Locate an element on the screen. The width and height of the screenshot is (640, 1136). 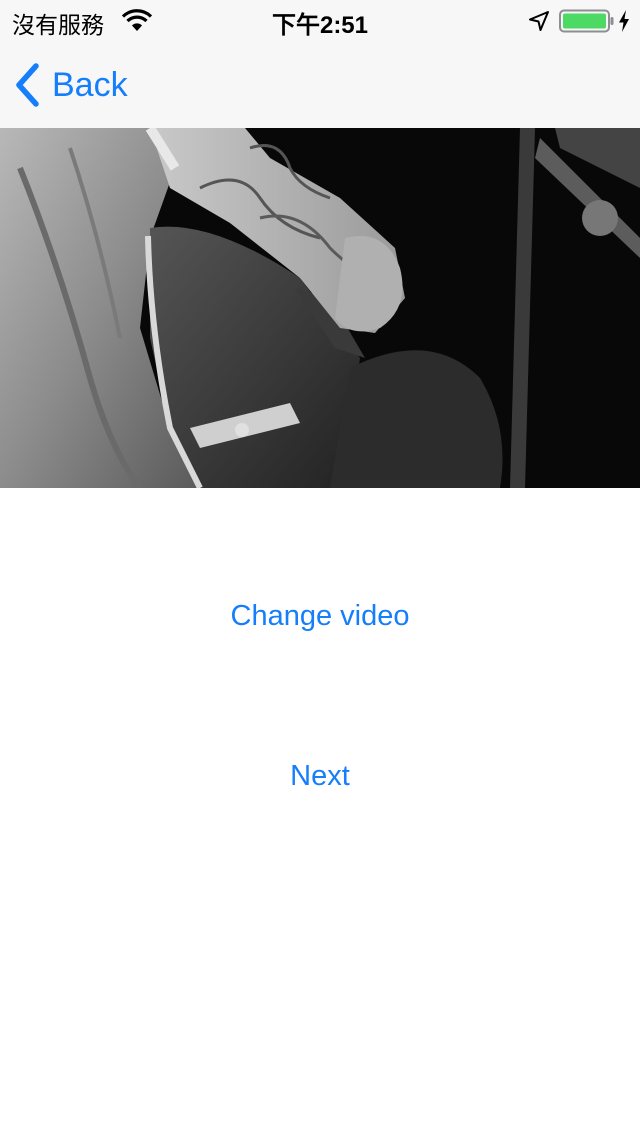
status-bar: 沒有服務 下午2:51 is located at coordinates (320, 20).